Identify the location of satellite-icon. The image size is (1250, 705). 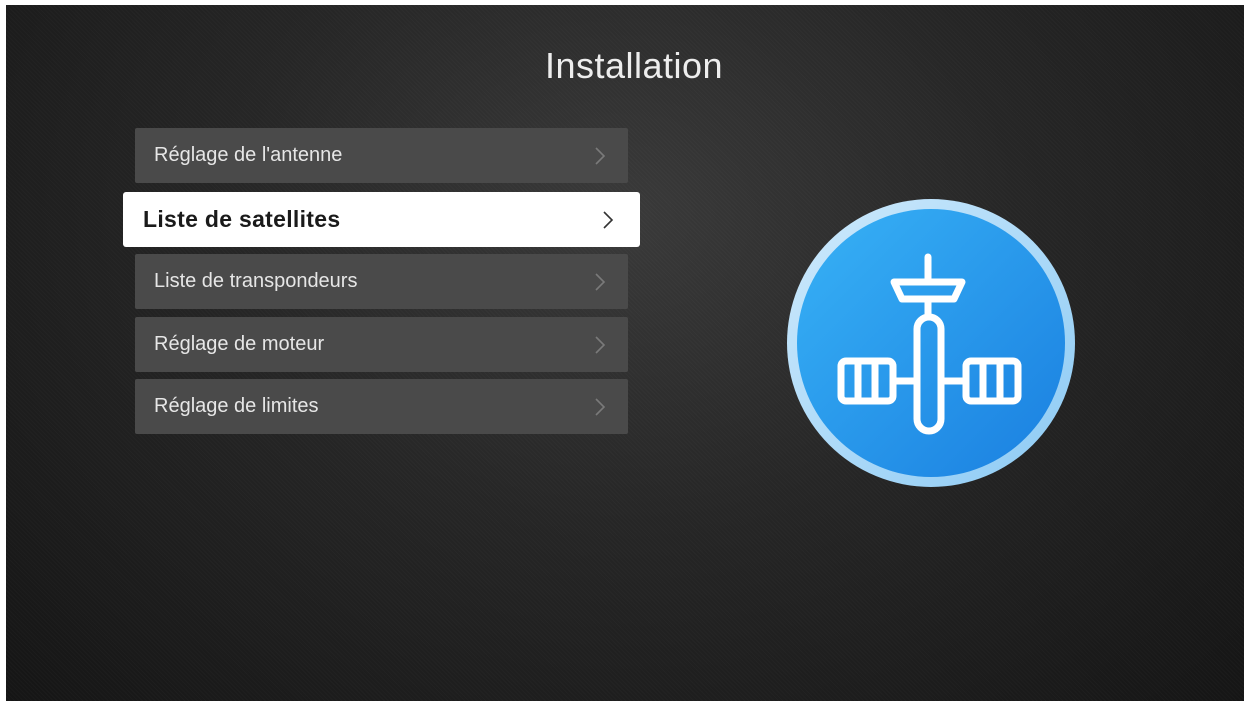
(931, 343).